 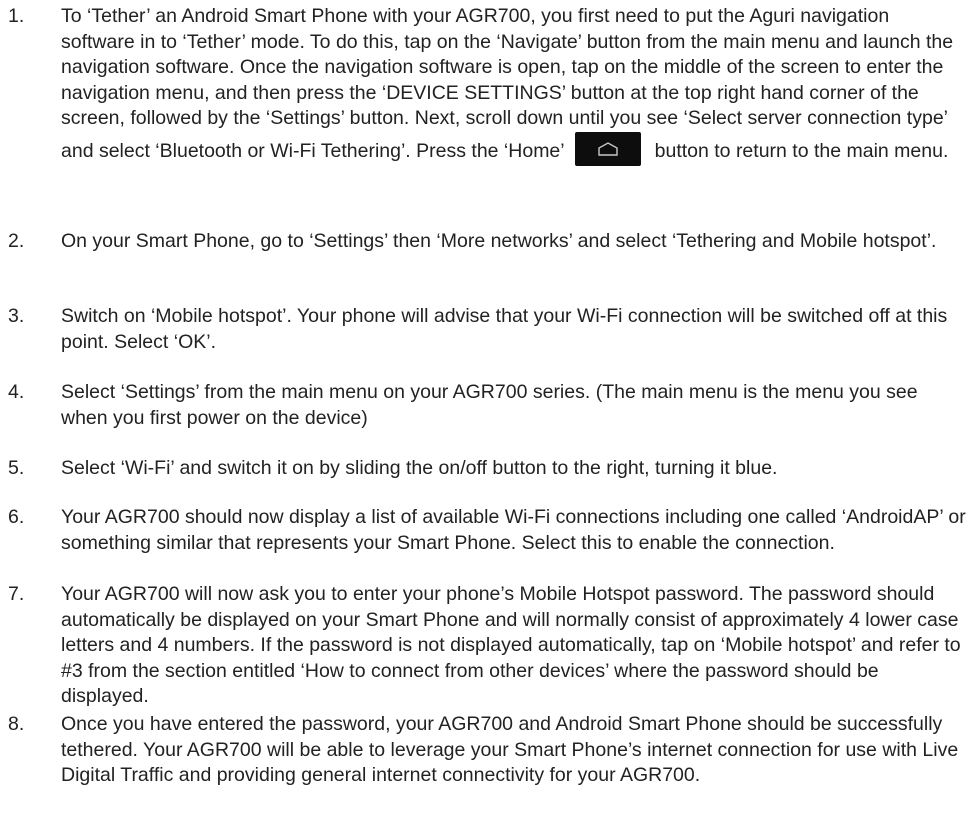 What do you see at coordinates (16, 517) in the screenshot?
I see `step-number: 6.` at bounding box center [16, 517].